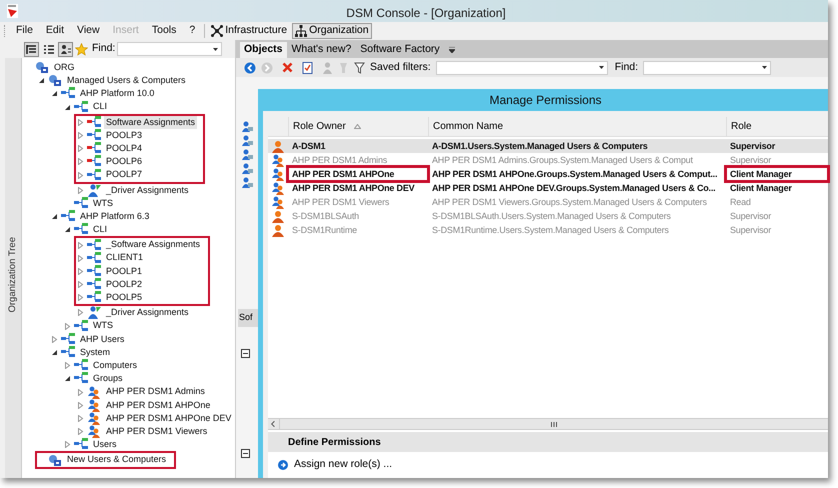  Describe the element at coordinates (400, 50) in the screenshot. I see `tab: Software Factory` at that location.